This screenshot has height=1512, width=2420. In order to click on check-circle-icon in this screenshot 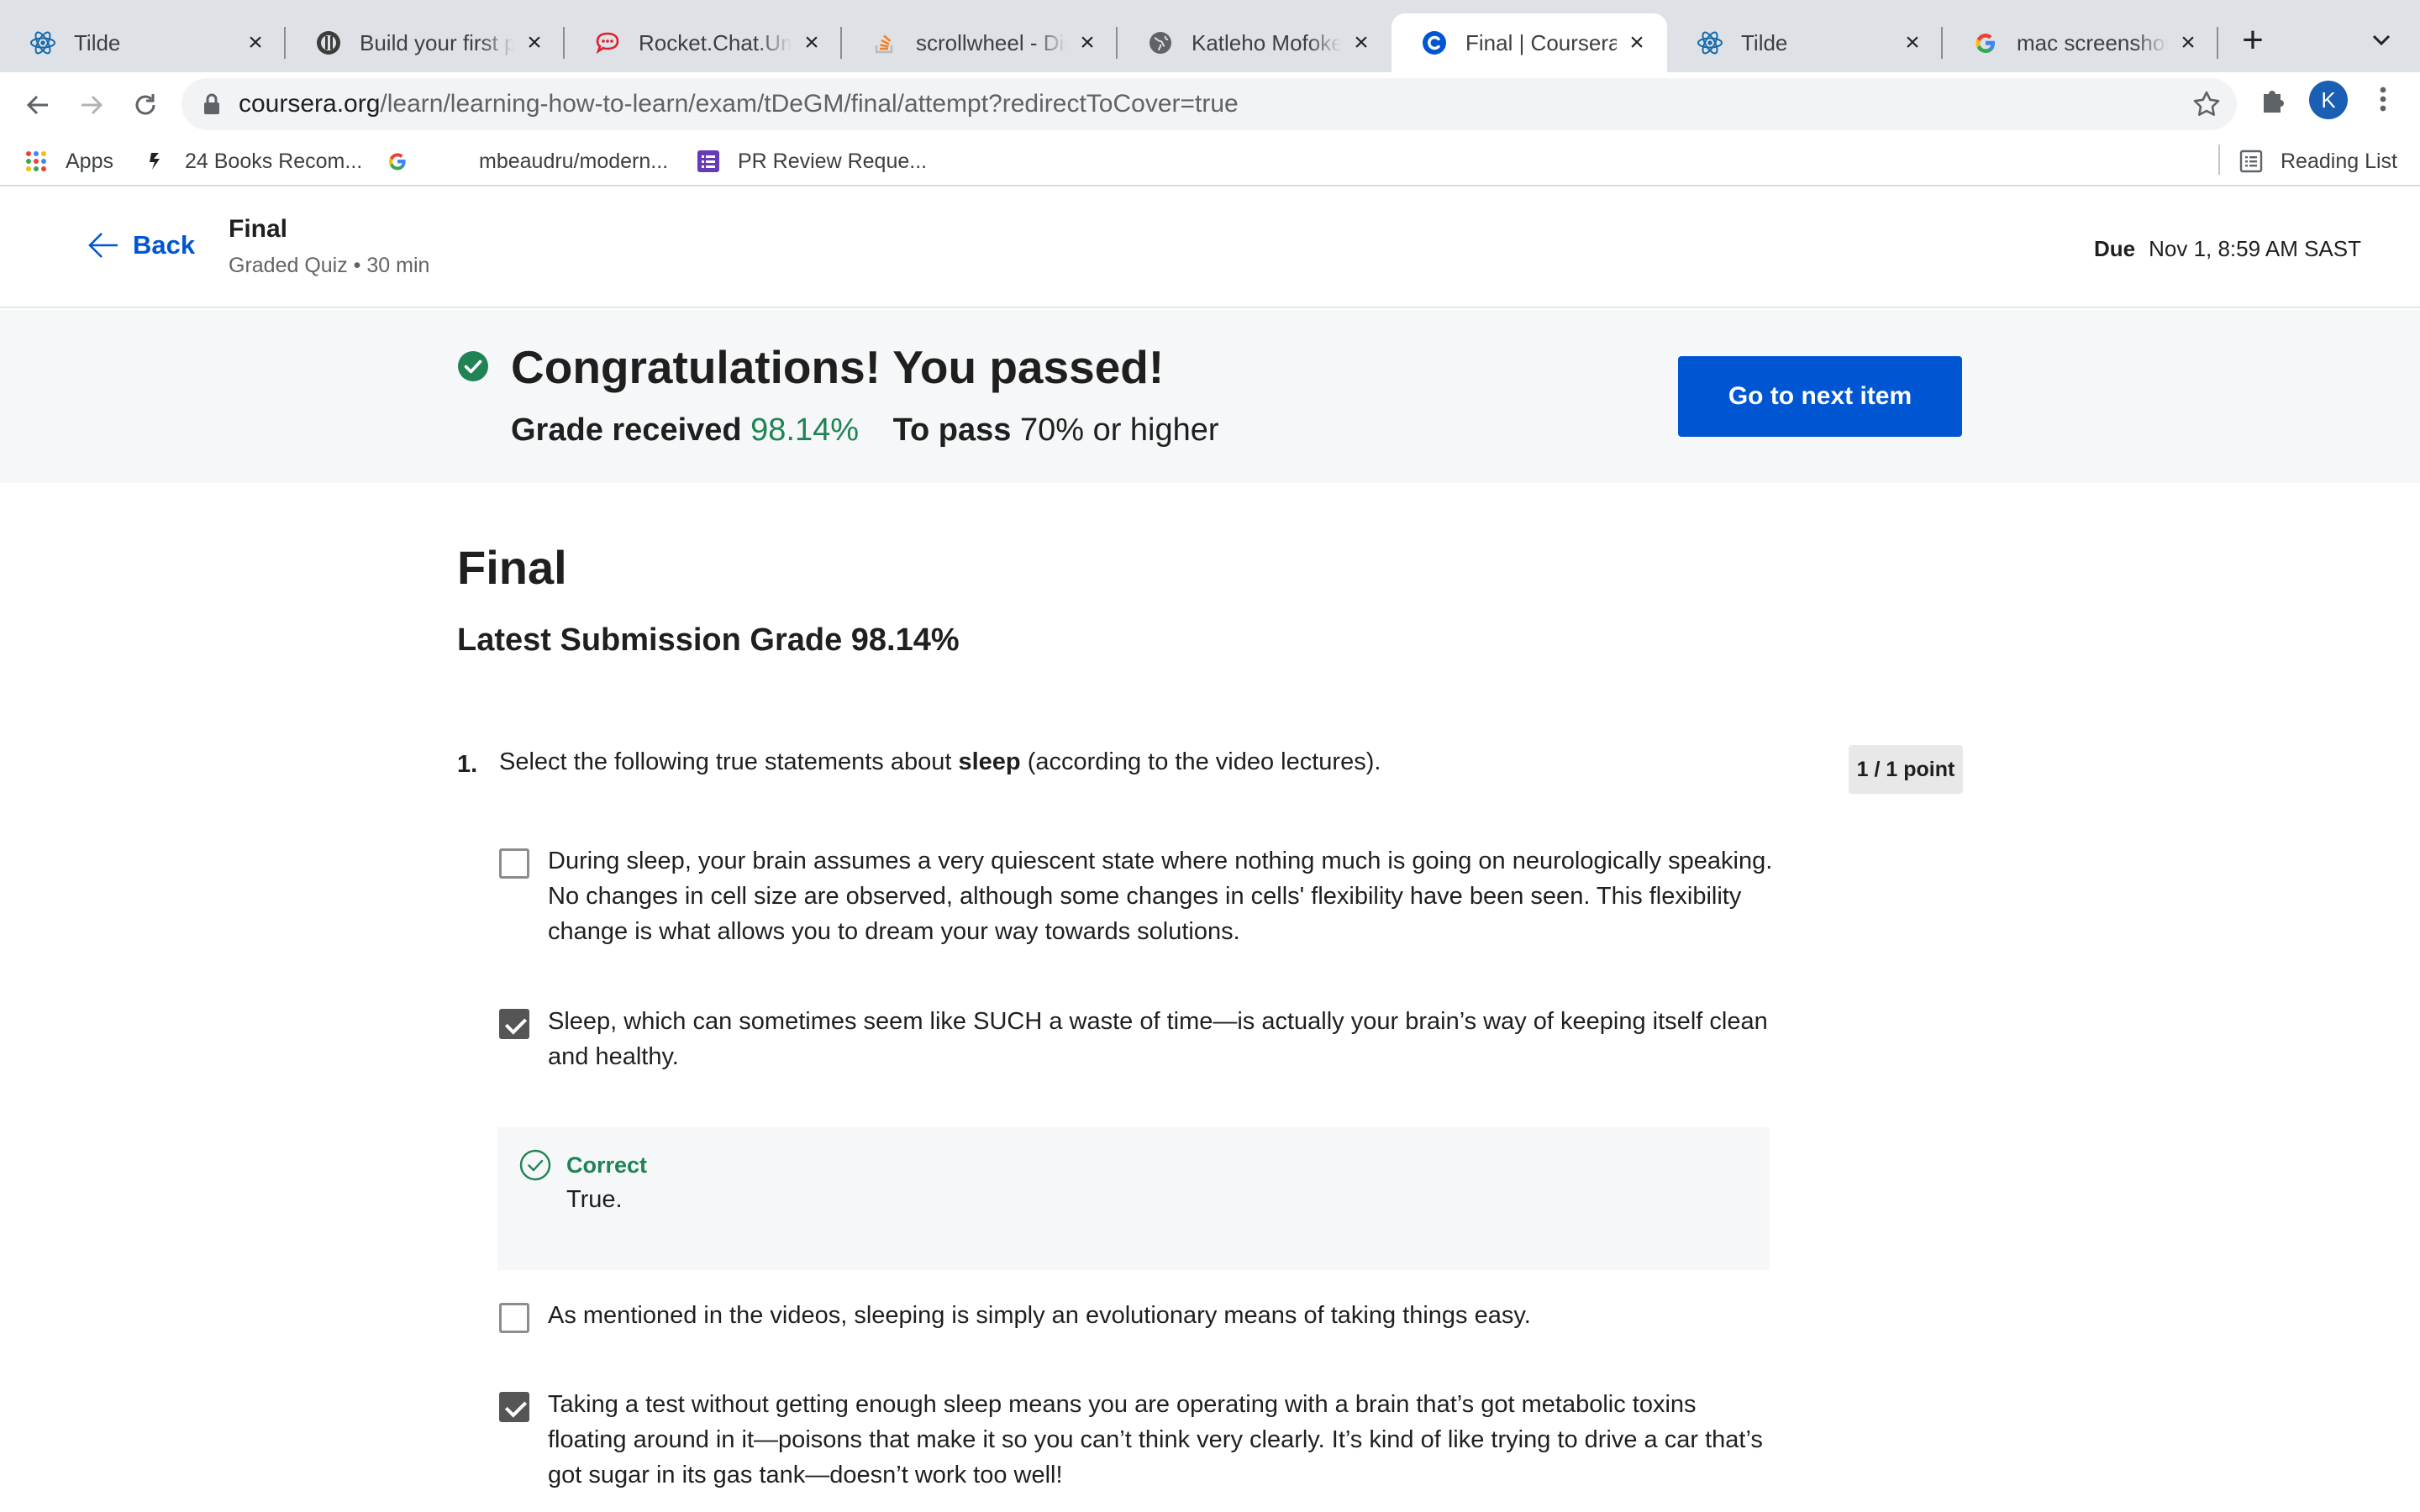, I will do `click(473, 366)`.